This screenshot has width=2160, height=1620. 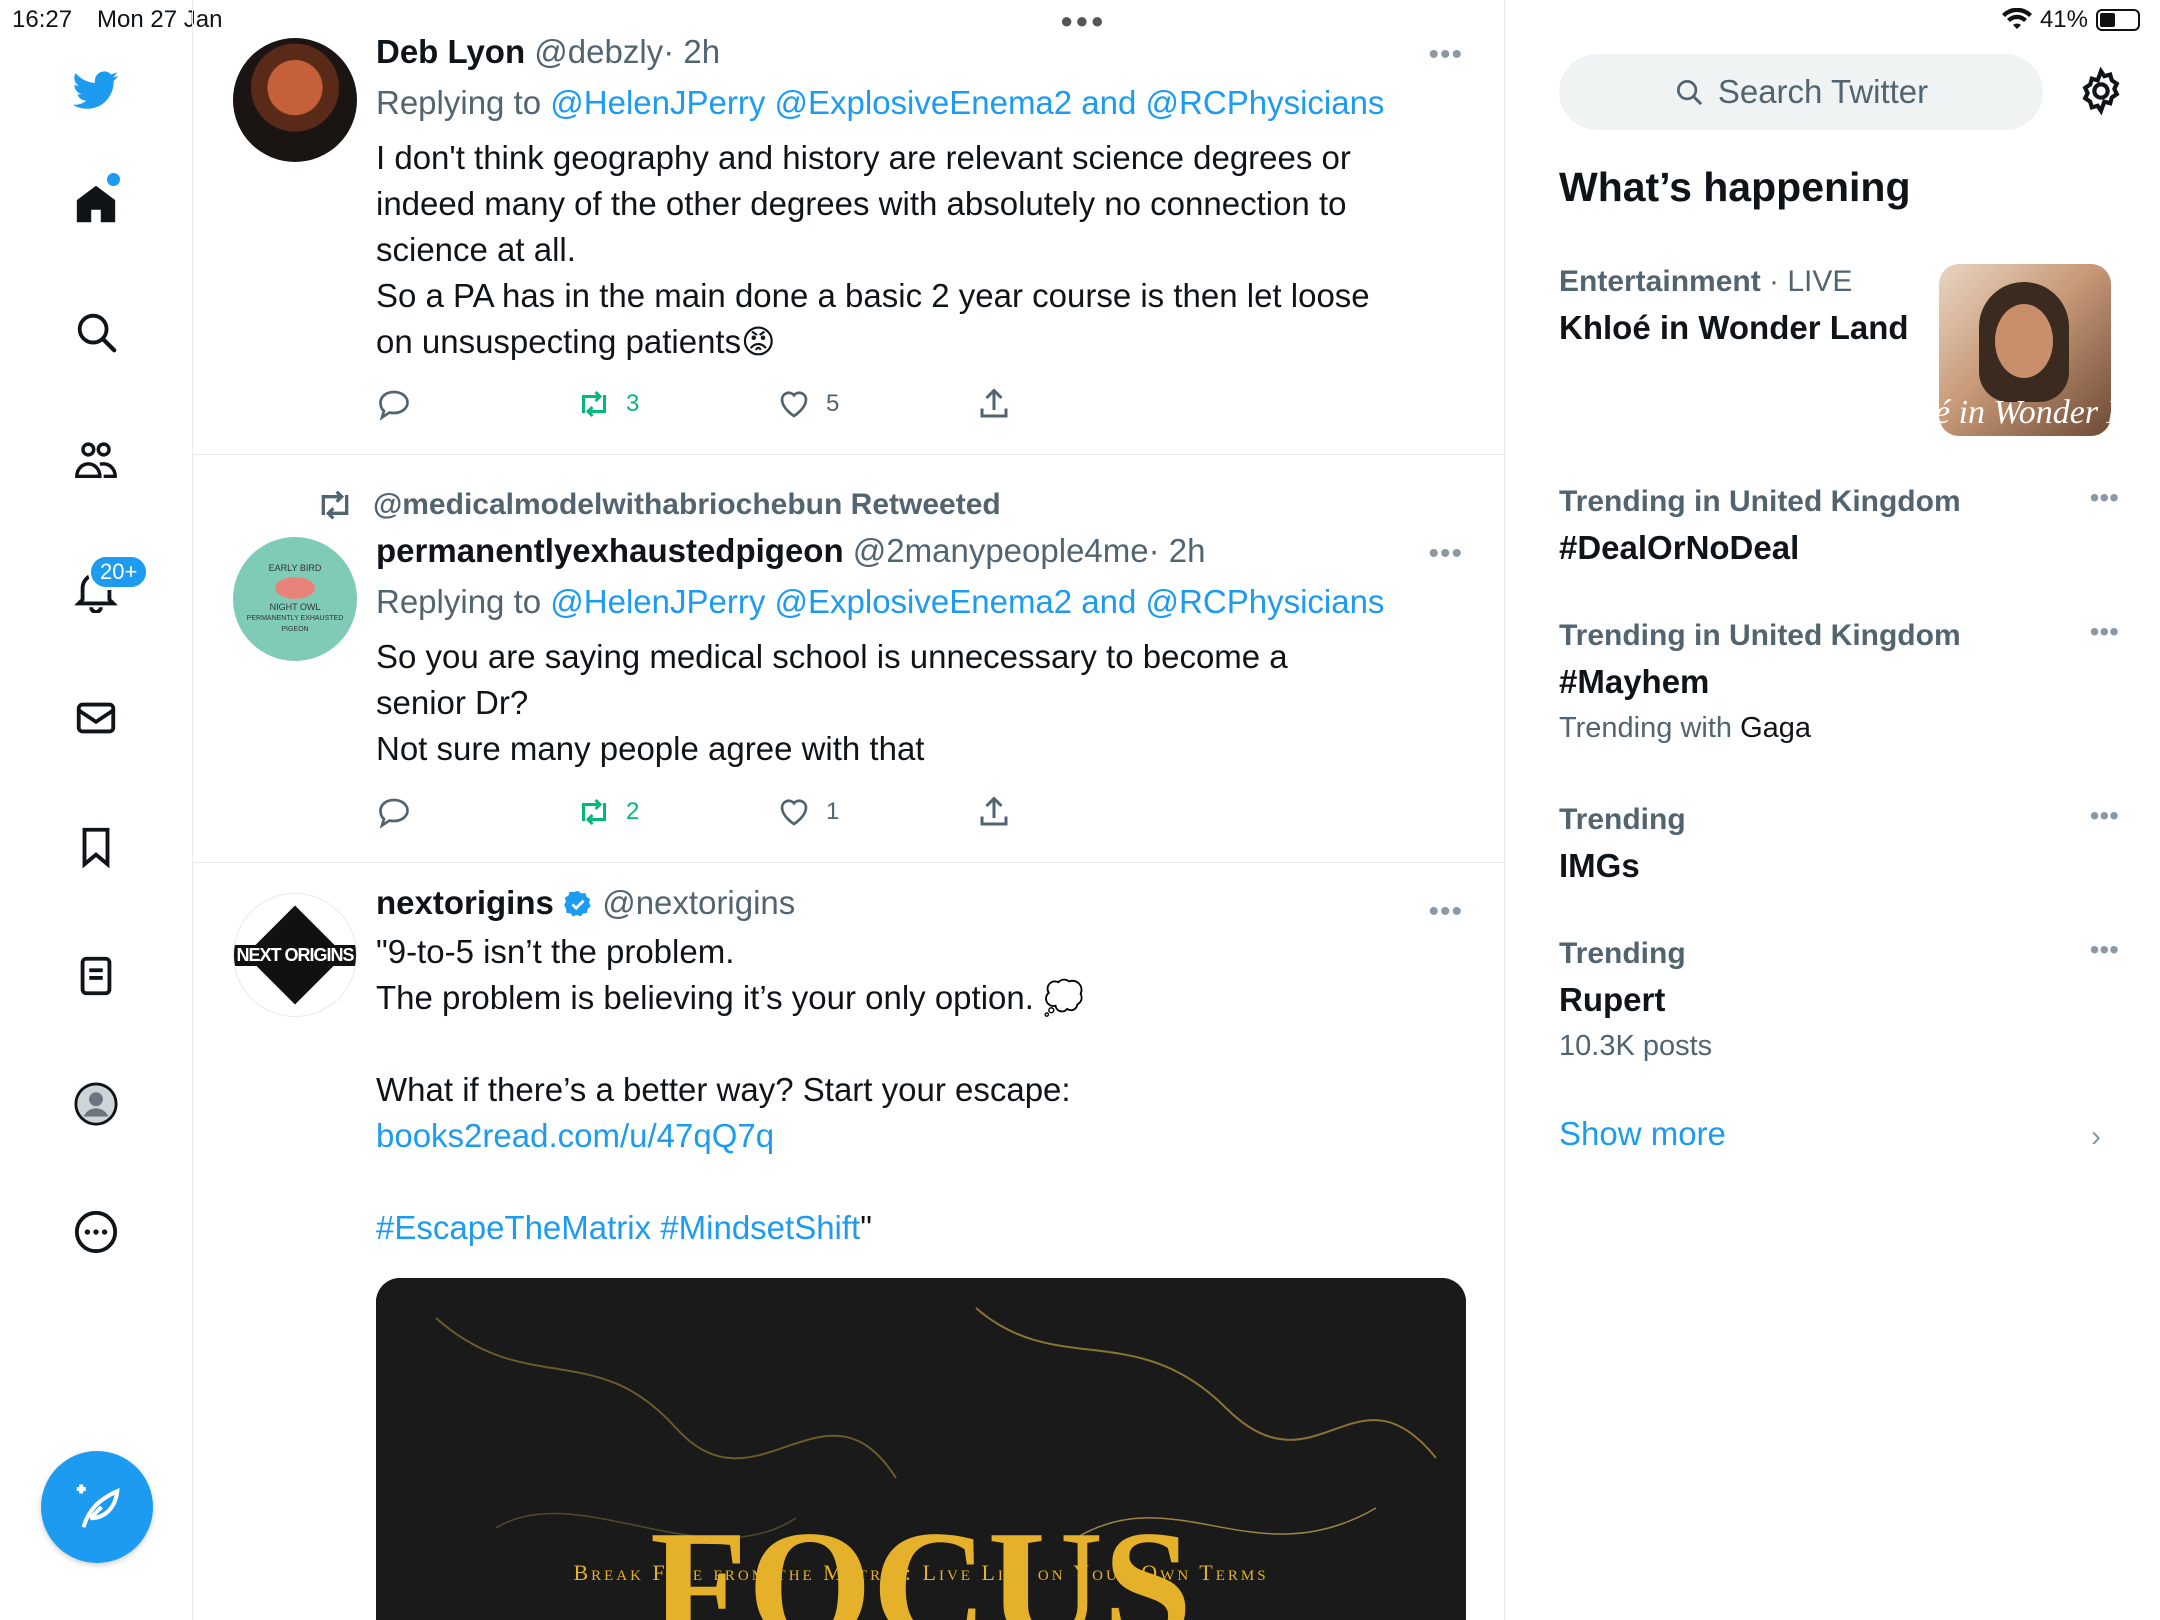 What do you see at coordinates (96, 847) in the screenshot?
I see `bookmark-icon` at bounding box center [96, 847].